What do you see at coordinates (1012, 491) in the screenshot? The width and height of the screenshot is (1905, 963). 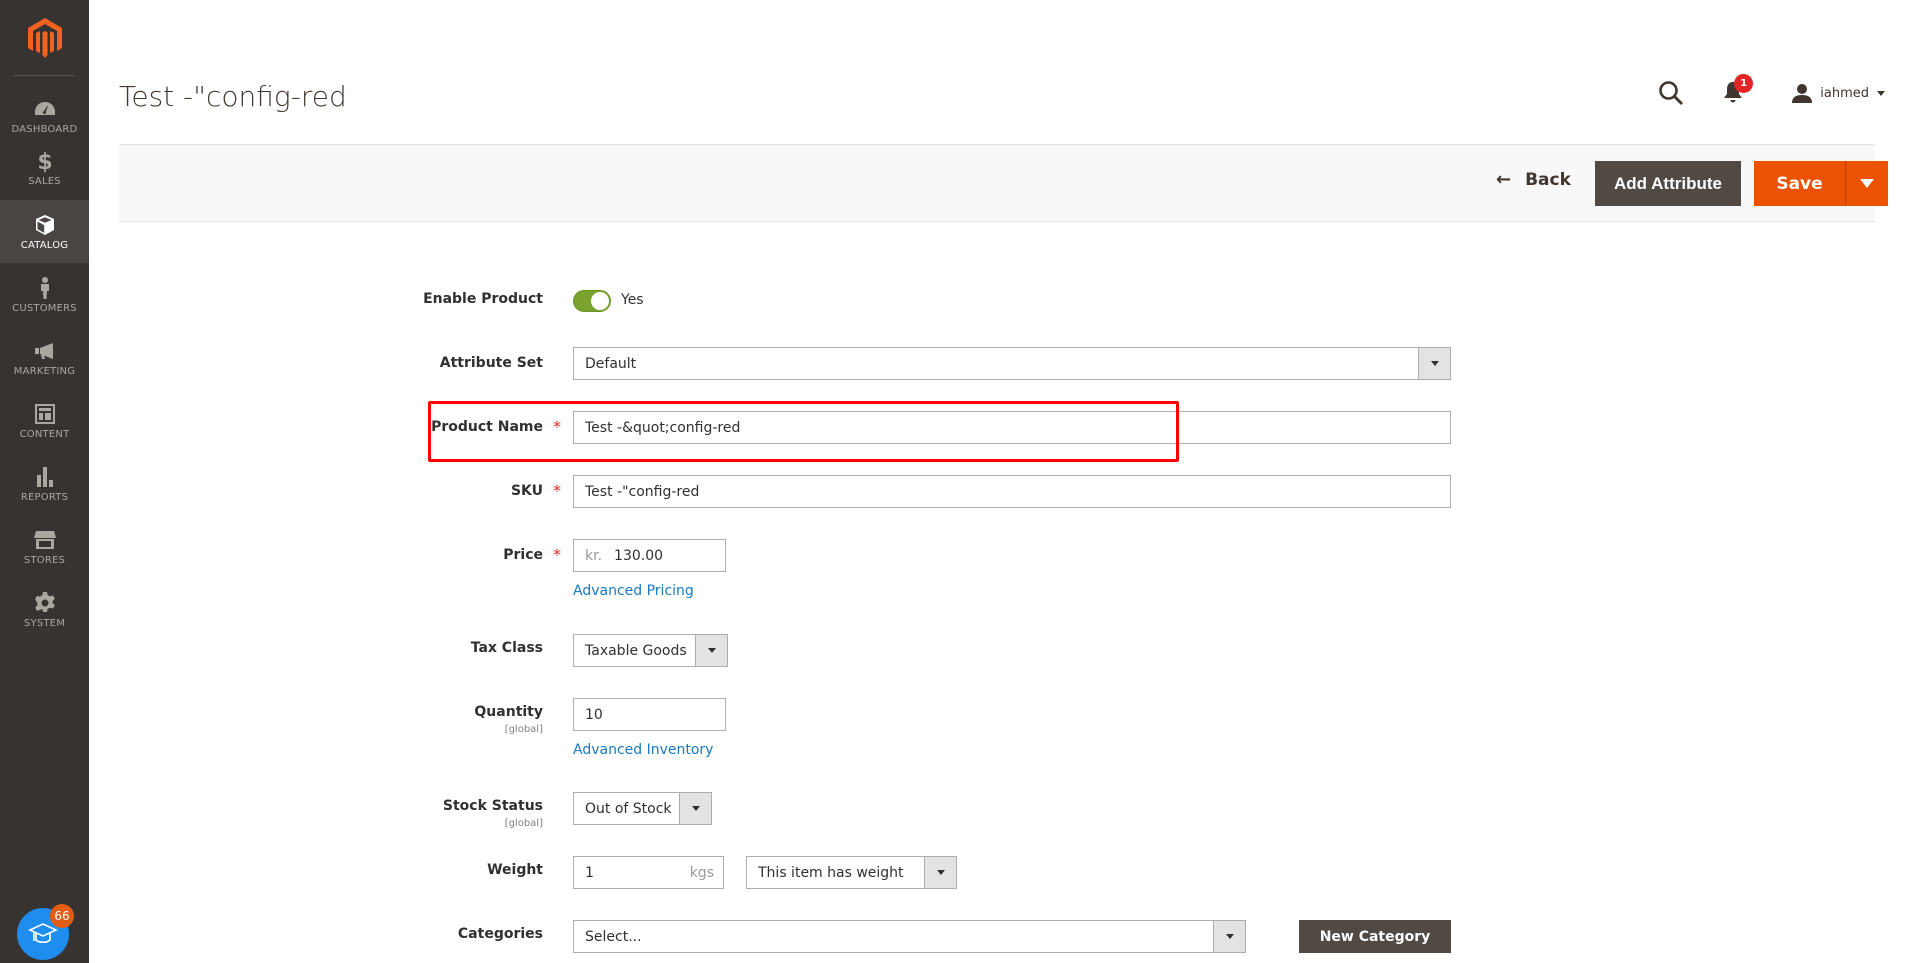 I see `sku-input: Test -"config-red` at bounding box center [1012, 491].